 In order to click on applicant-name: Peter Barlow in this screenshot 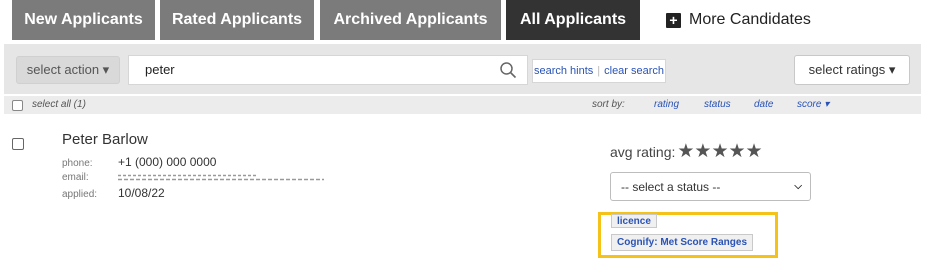, I will do `click(105, 139)`.